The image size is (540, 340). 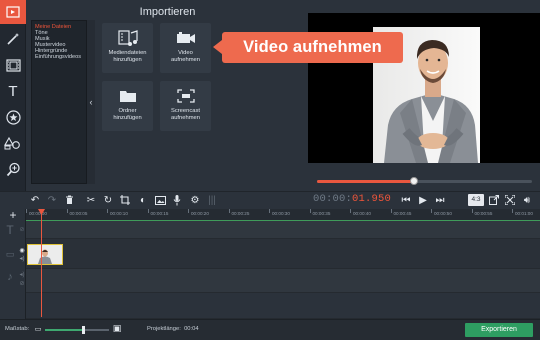 I want to click on record-video-button: Video aufnehmen, so click(x=185, y=48).